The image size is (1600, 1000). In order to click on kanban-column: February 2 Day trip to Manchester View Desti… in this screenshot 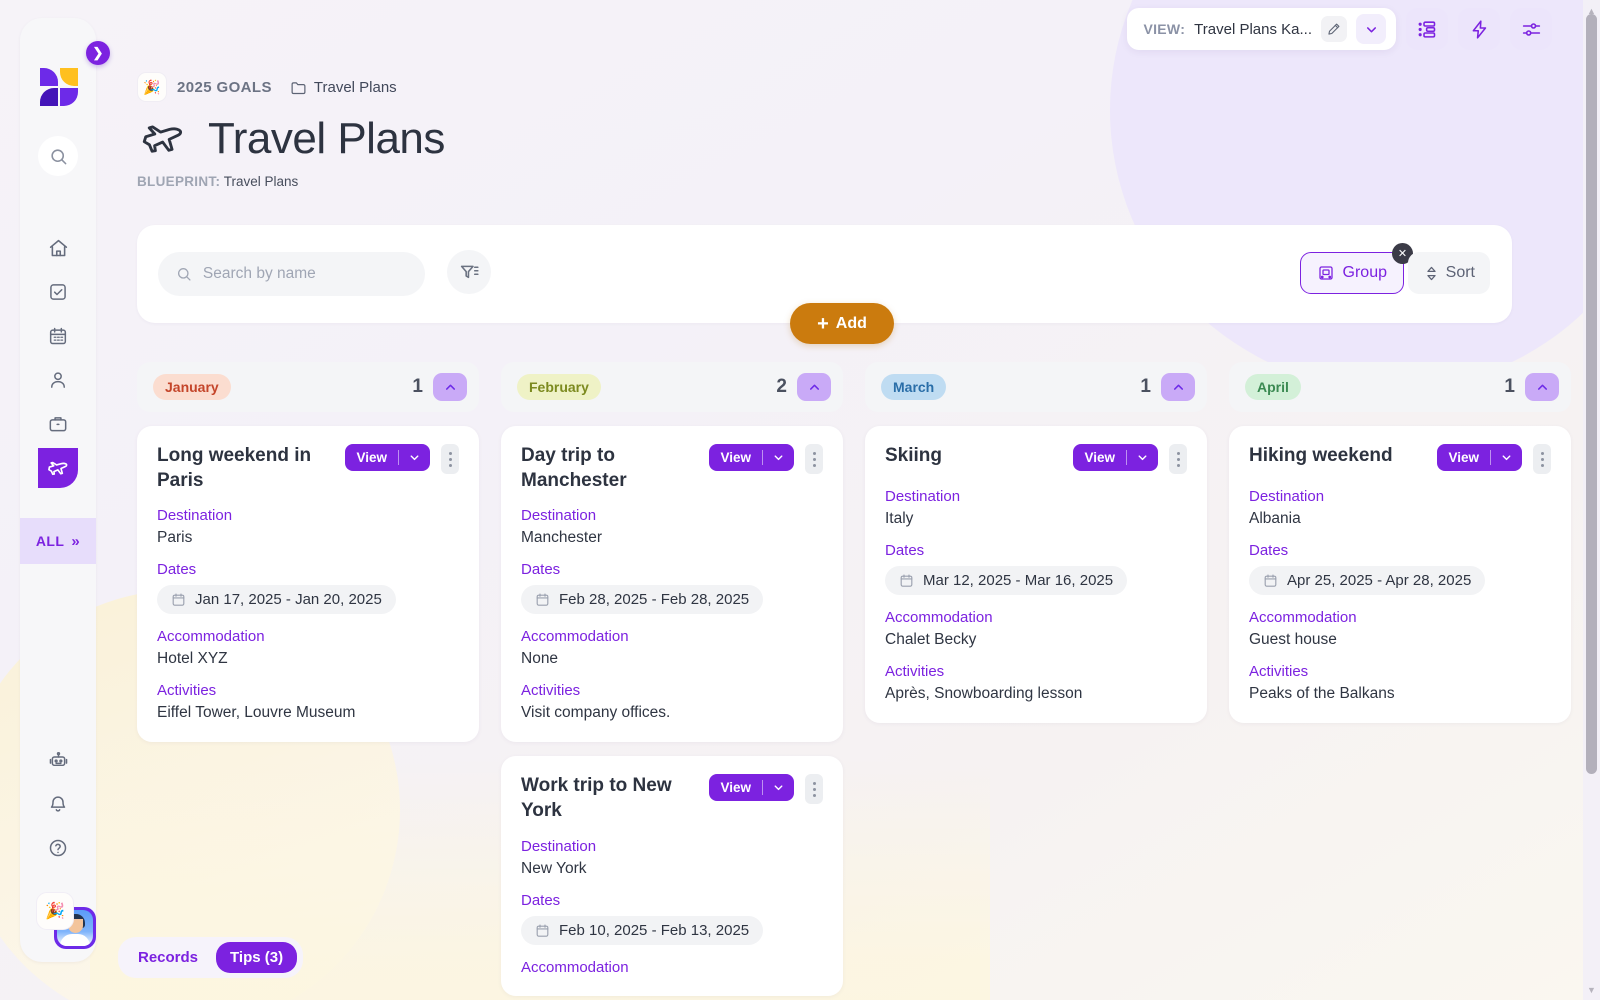, I will do `click(672, 681)`.